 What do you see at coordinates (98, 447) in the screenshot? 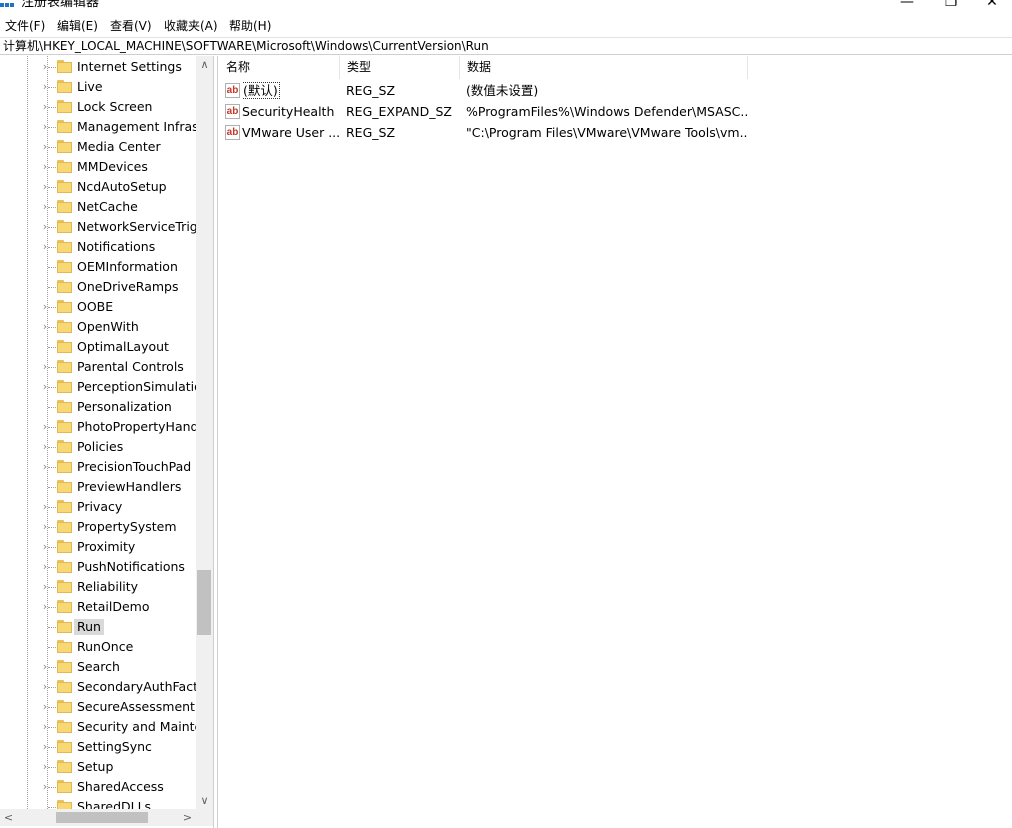
I see `tree-item: › Policies` at bounding box center [98, 447].